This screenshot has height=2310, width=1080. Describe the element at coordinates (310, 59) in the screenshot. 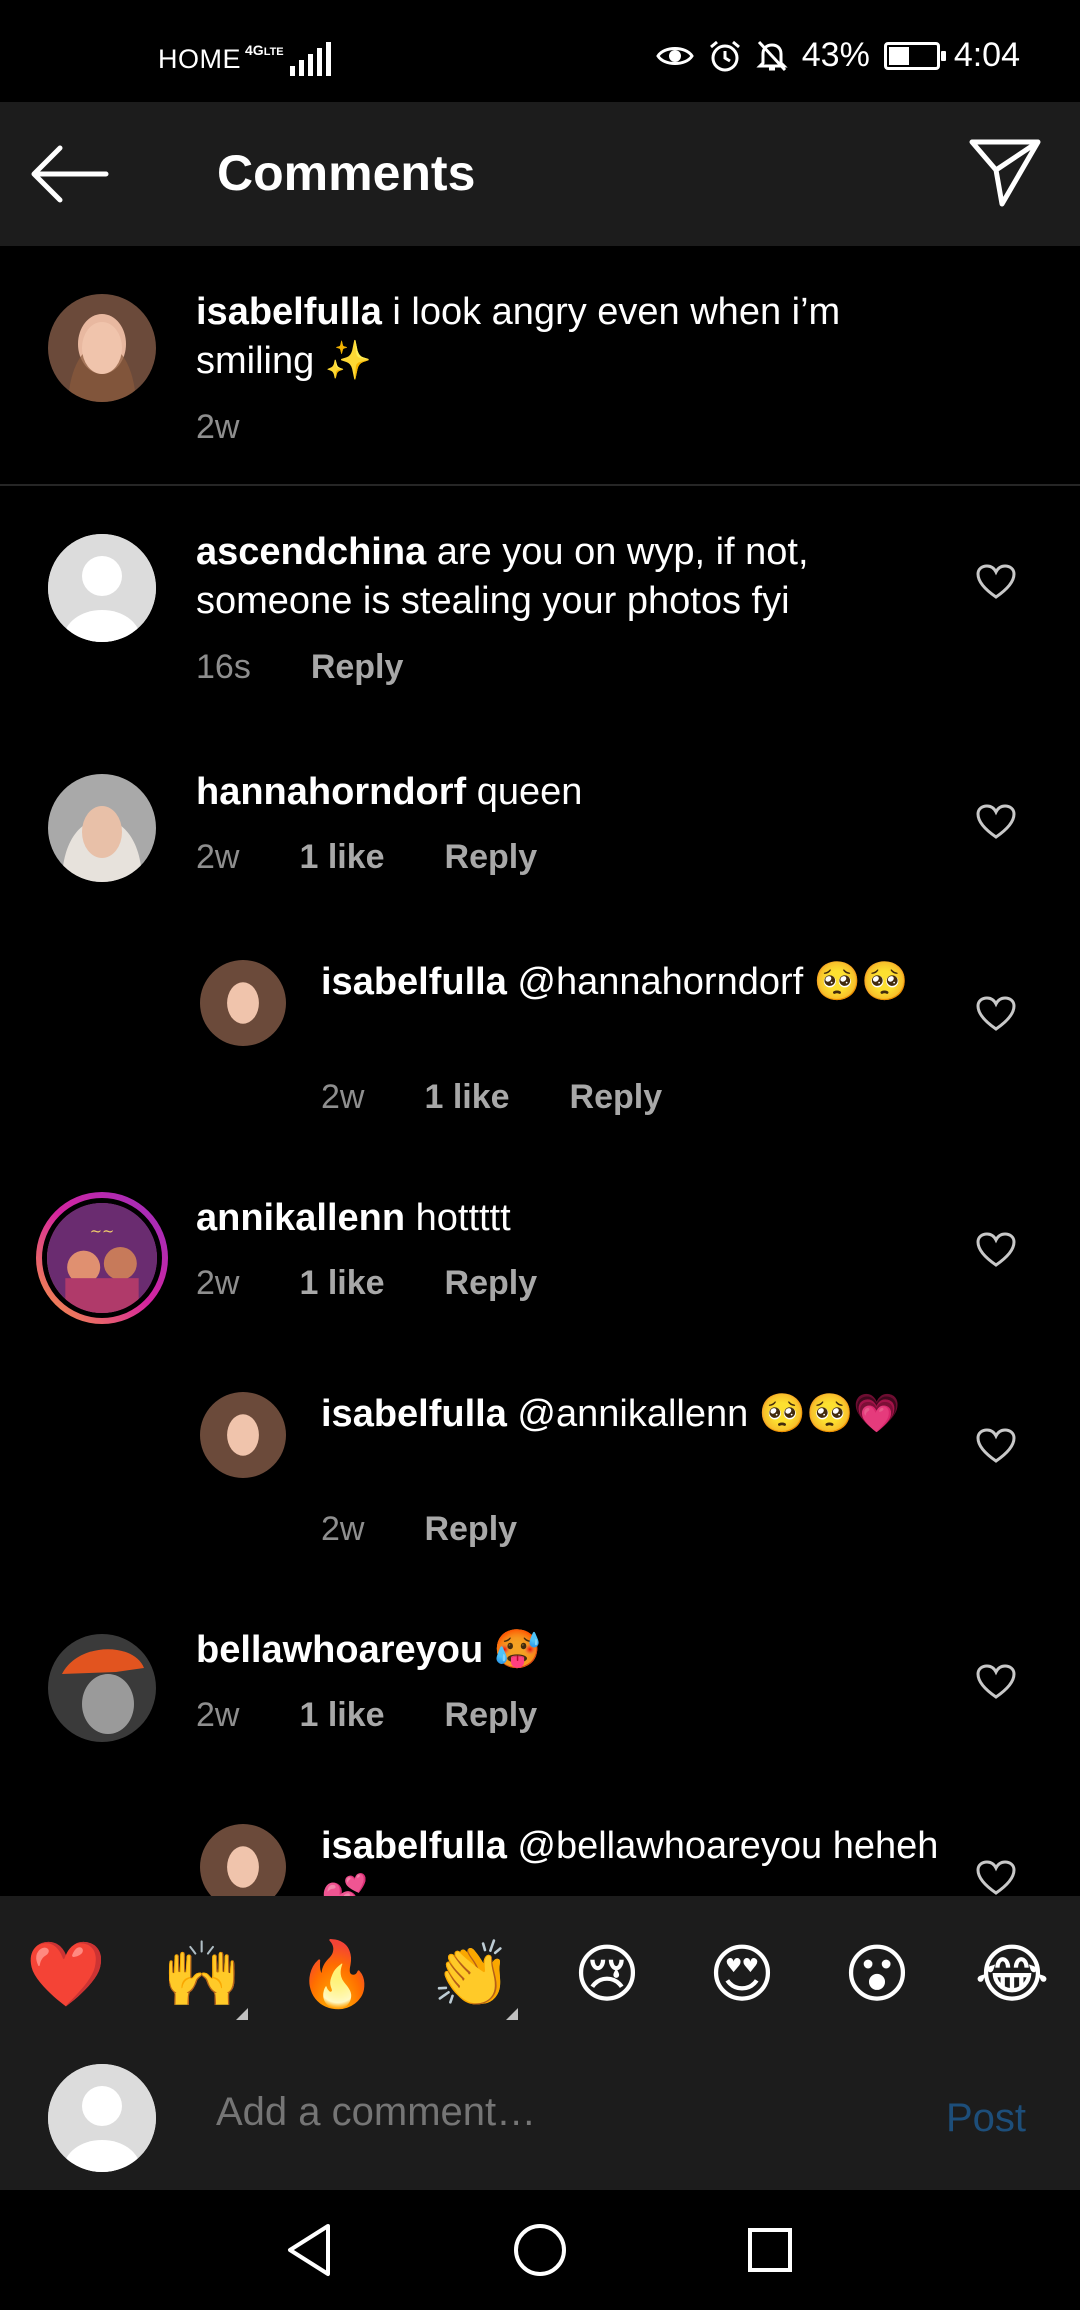

I see `signal-icon` at that location.